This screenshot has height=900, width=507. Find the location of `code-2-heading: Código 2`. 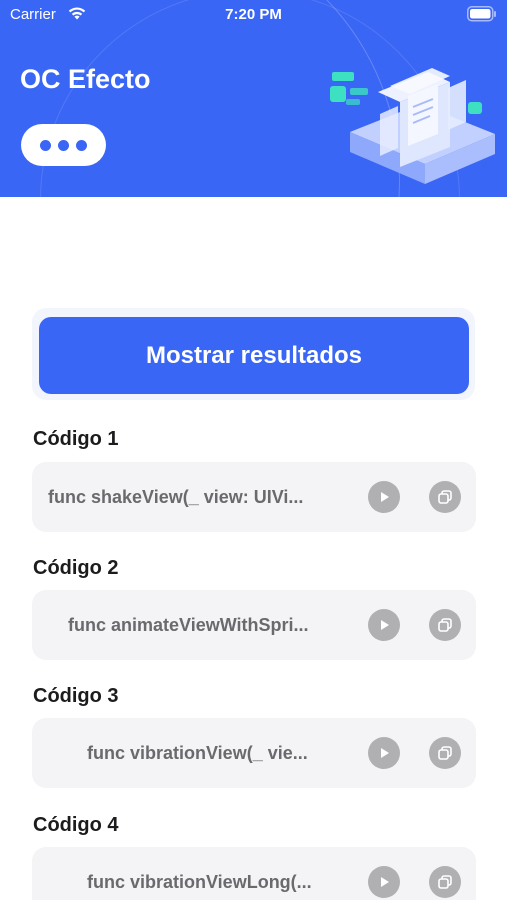

code-2-heading: Código 2 is located at coordinates (76, 568).